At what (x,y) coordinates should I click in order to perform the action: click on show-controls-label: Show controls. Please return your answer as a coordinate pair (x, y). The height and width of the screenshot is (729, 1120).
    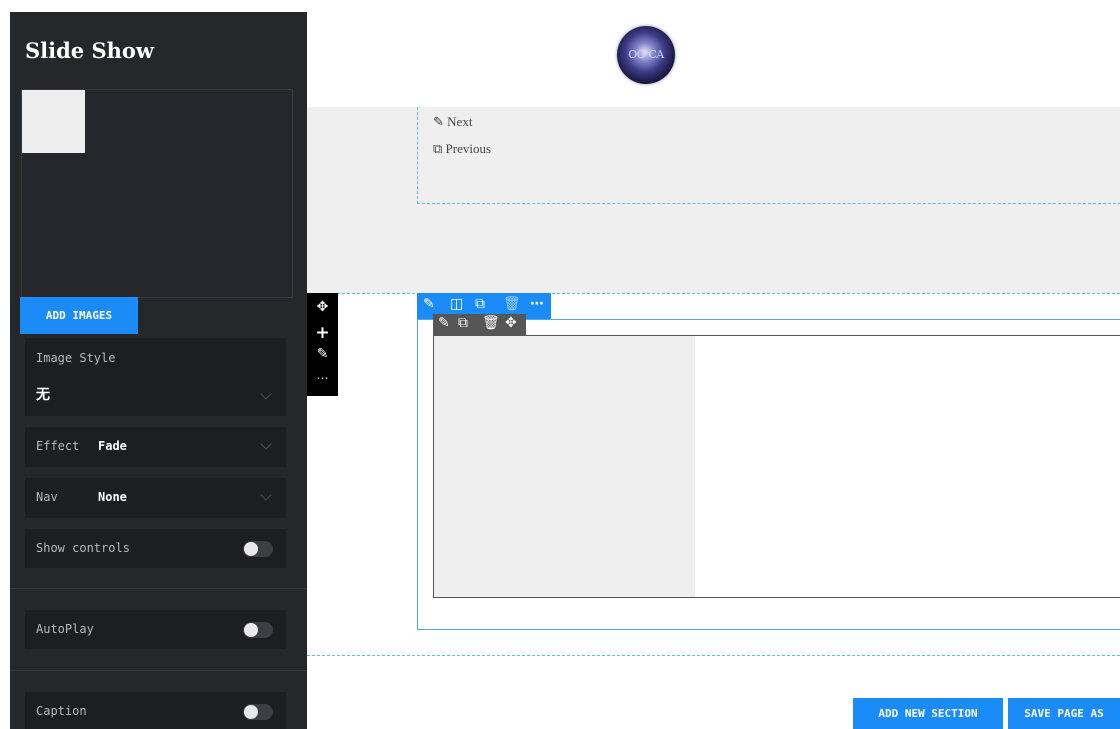
    Looking at the image, I should click on (83, 548).